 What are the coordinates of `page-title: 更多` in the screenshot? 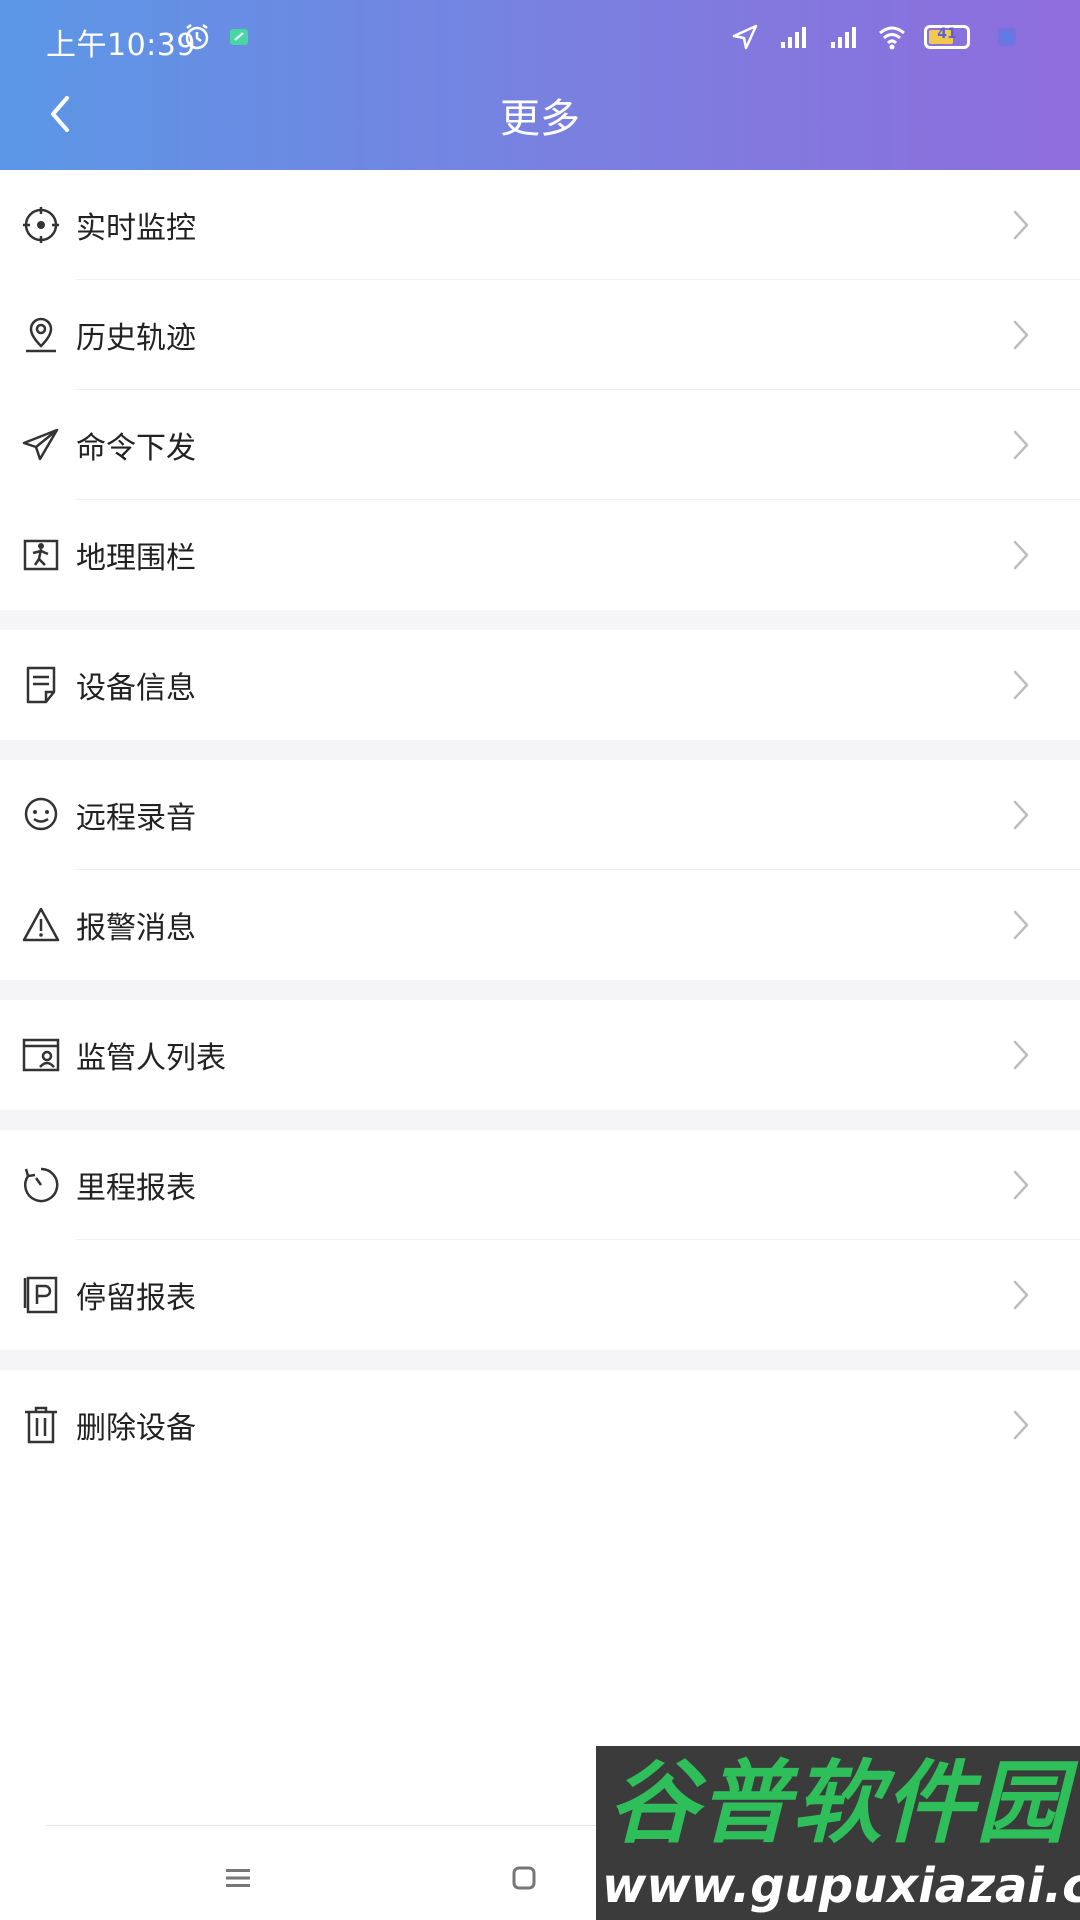 It's located at (540, 119).